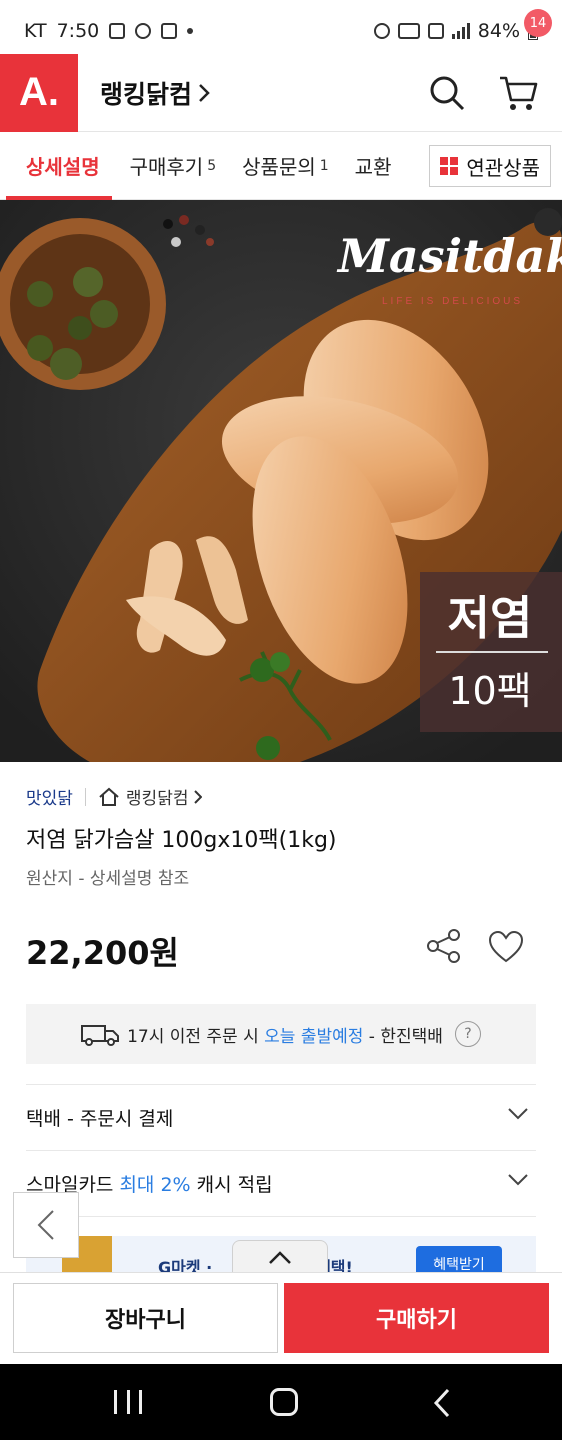 Image resolution: width=562 pixels, height=1440 pixels. I want to click on tab-description: 상세설명, so click(56, 166).